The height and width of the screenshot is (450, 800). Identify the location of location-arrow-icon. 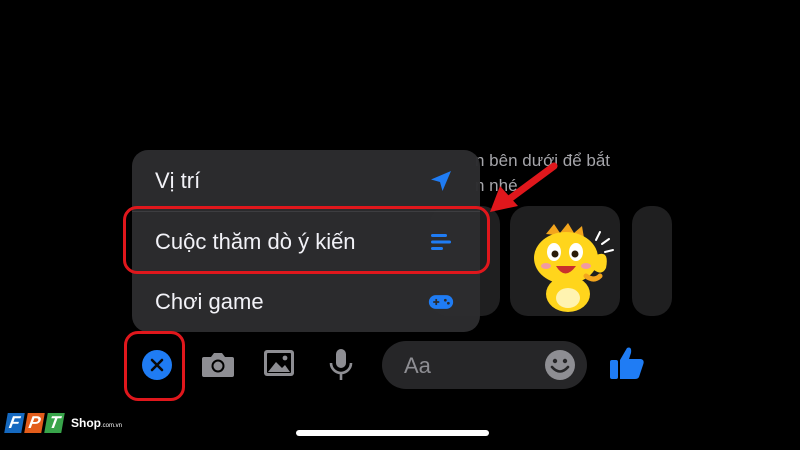
(441, 181).